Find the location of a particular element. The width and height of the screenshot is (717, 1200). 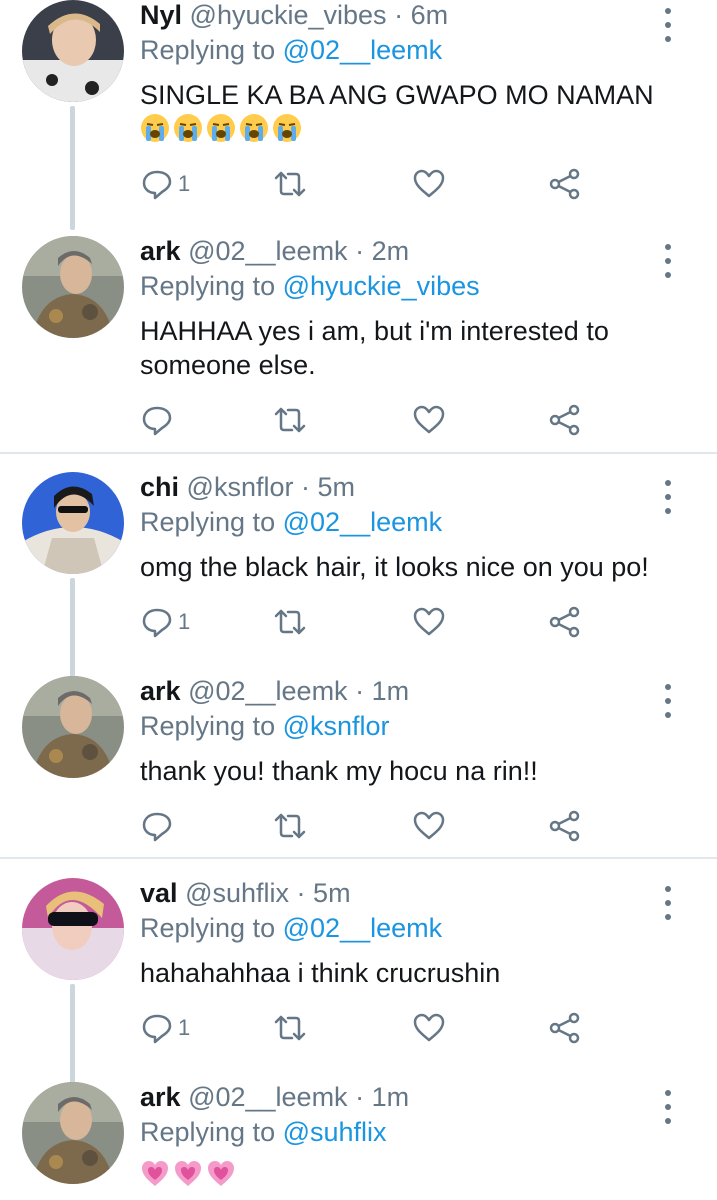

mention-link: @suhflix is located at coordinates (335, 1132).